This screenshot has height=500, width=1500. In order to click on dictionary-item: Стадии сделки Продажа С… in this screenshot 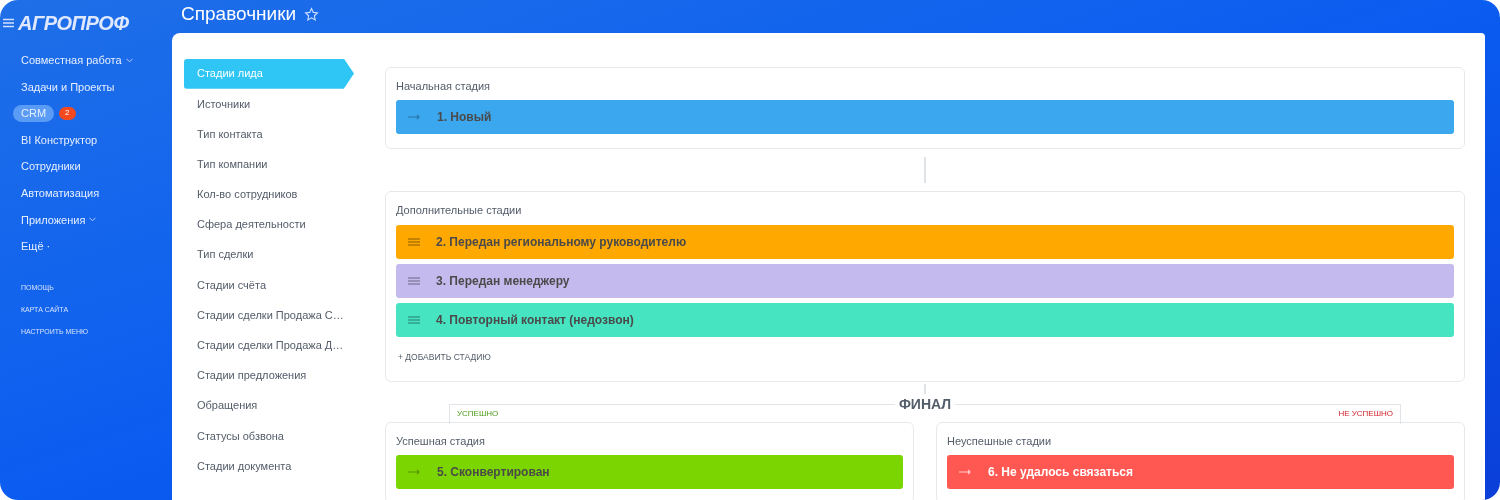, I will do `click(269, 315)`.